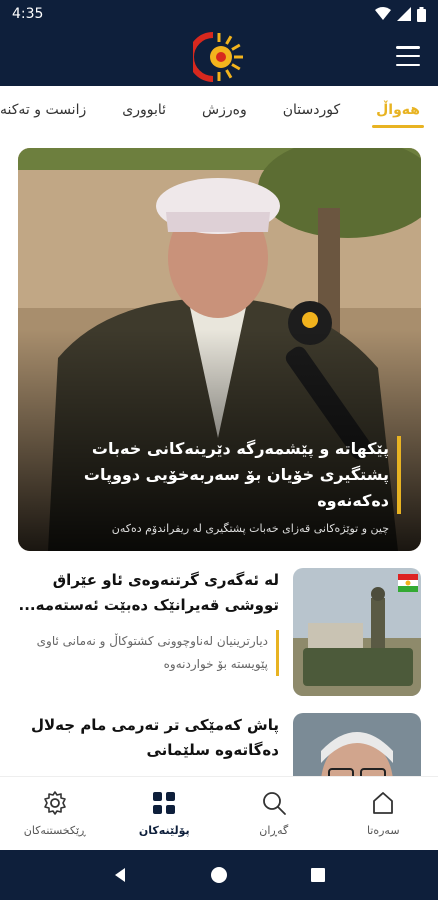 The image size is (438, 900). What do you see at coordinates (144, 110) in the screenshot?
I see `tab-economy: ئابووری` at bounding box center [144, 110].